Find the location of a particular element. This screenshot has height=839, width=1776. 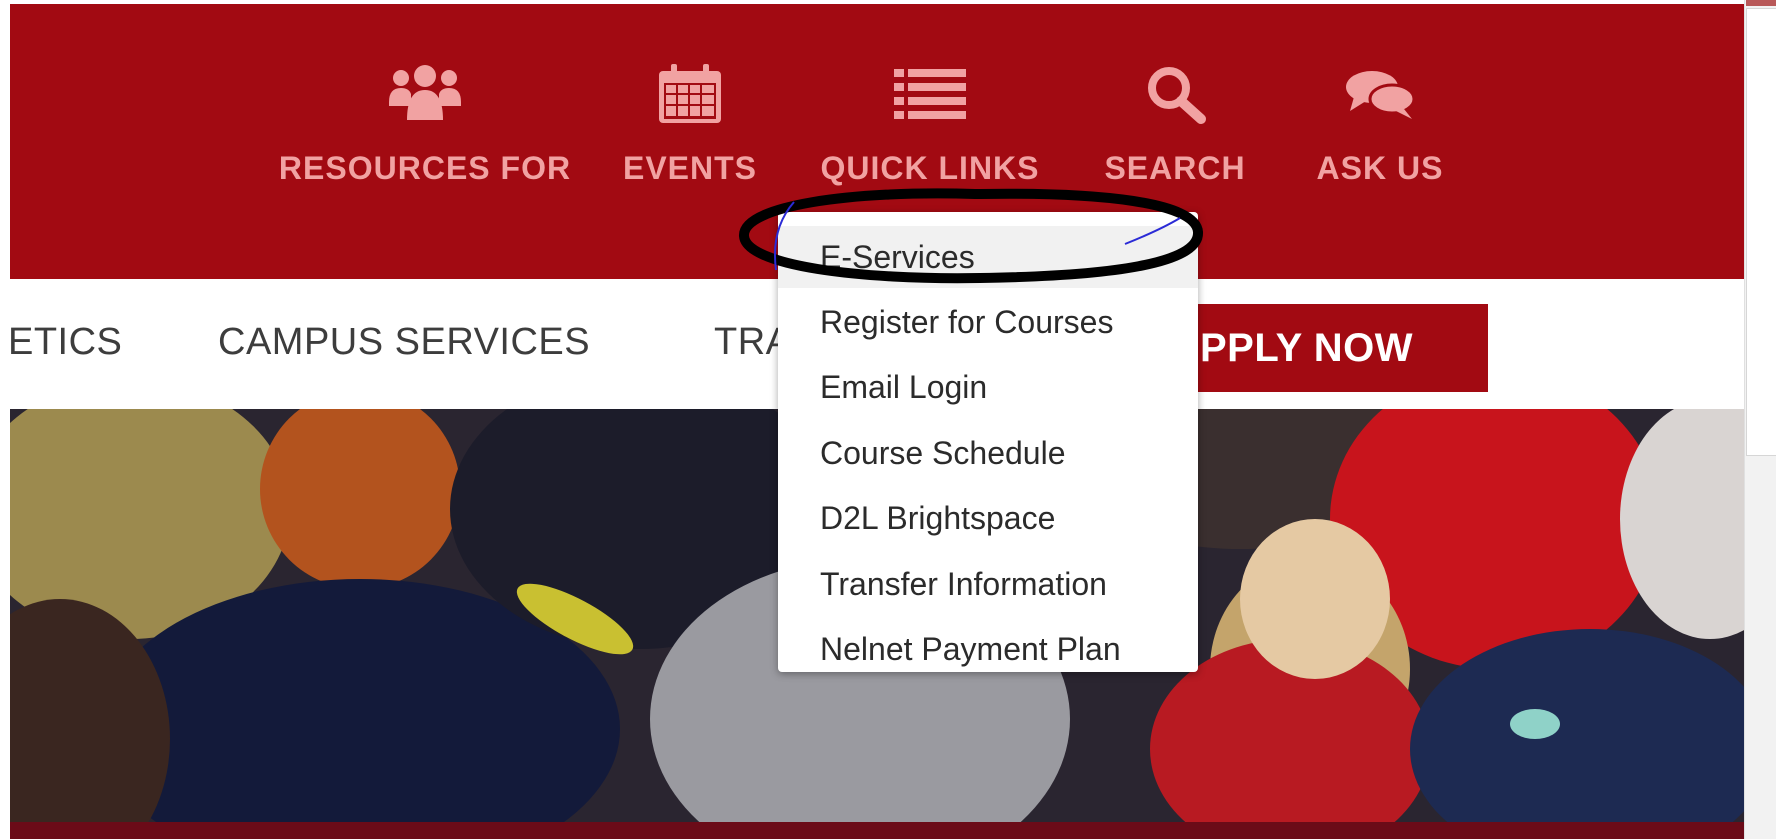

scrollbar-top is located at coordinates (1761, 3).